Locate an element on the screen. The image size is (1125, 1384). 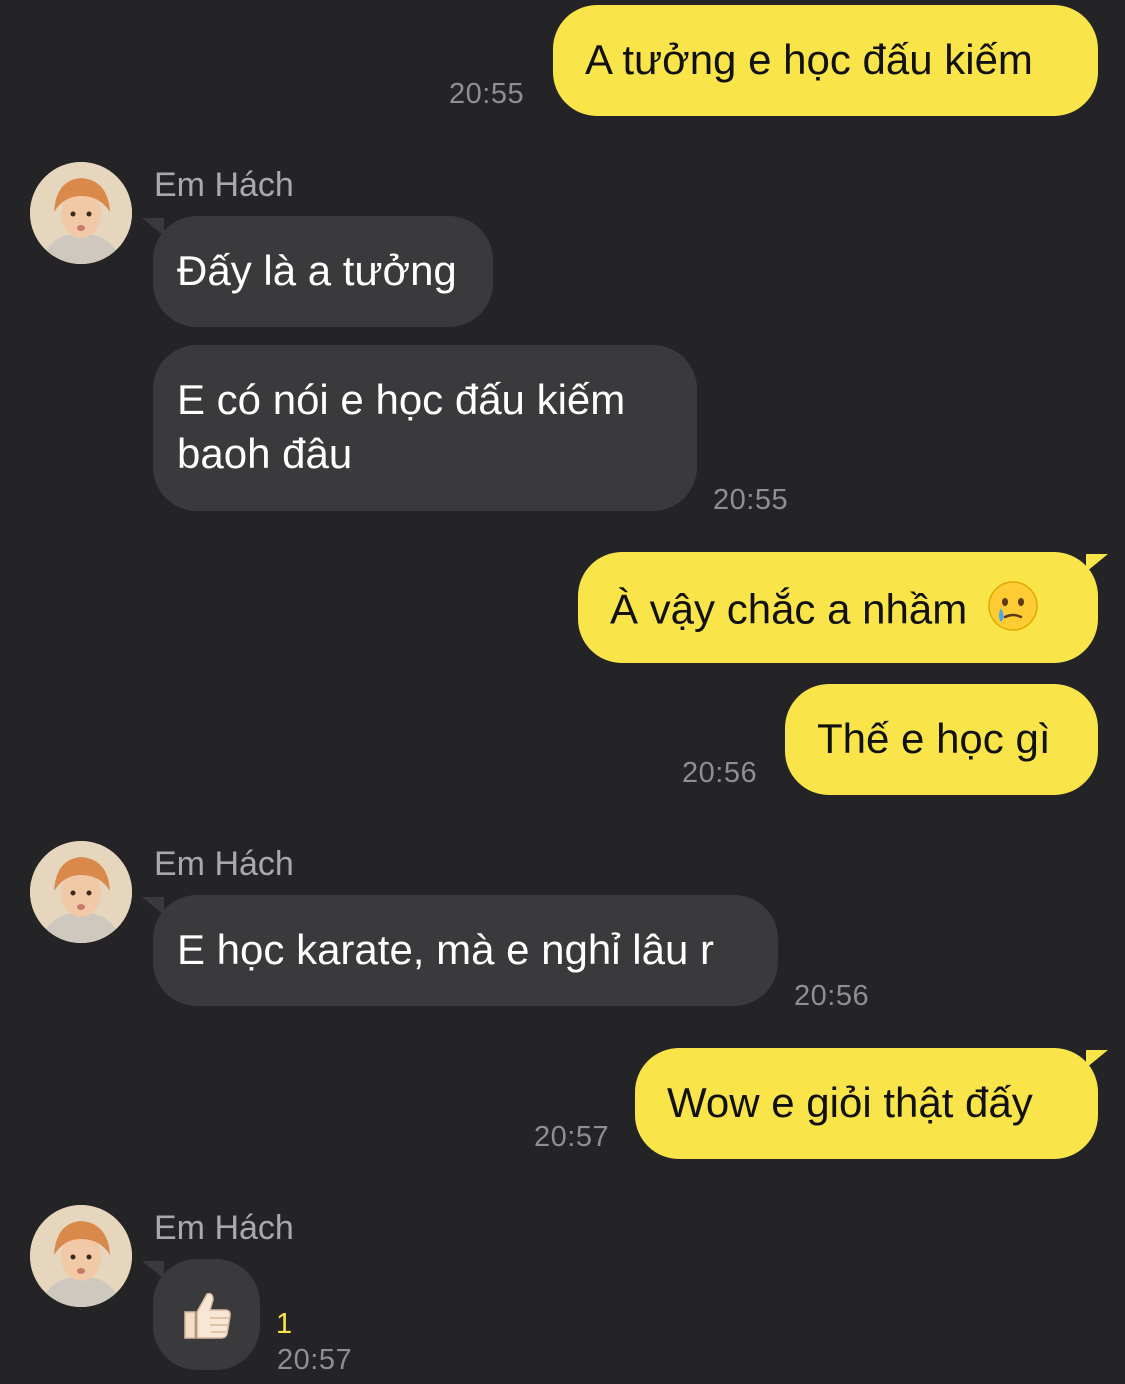
their-message-bubble: E có nói e học đấu kiếm baoh đâu is located at coordinates (425, 428).